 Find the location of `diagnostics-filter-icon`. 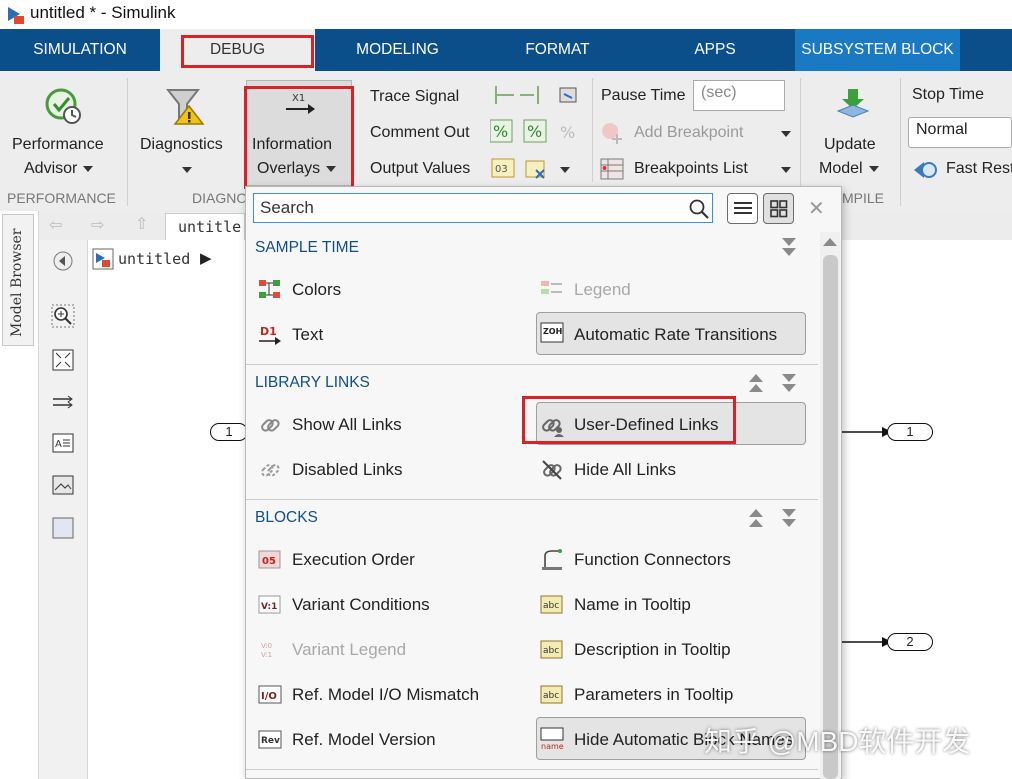

diagnostics-filter-icon is located at coordinates (185, 107).